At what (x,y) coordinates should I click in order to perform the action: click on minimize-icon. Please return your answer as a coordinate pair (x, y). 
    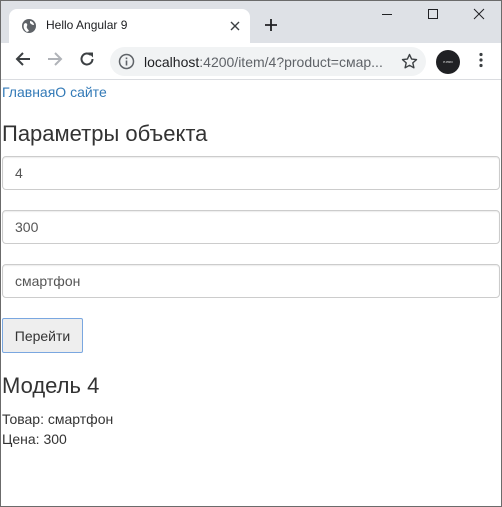
    Looking at the image, I should click on (387, 16).